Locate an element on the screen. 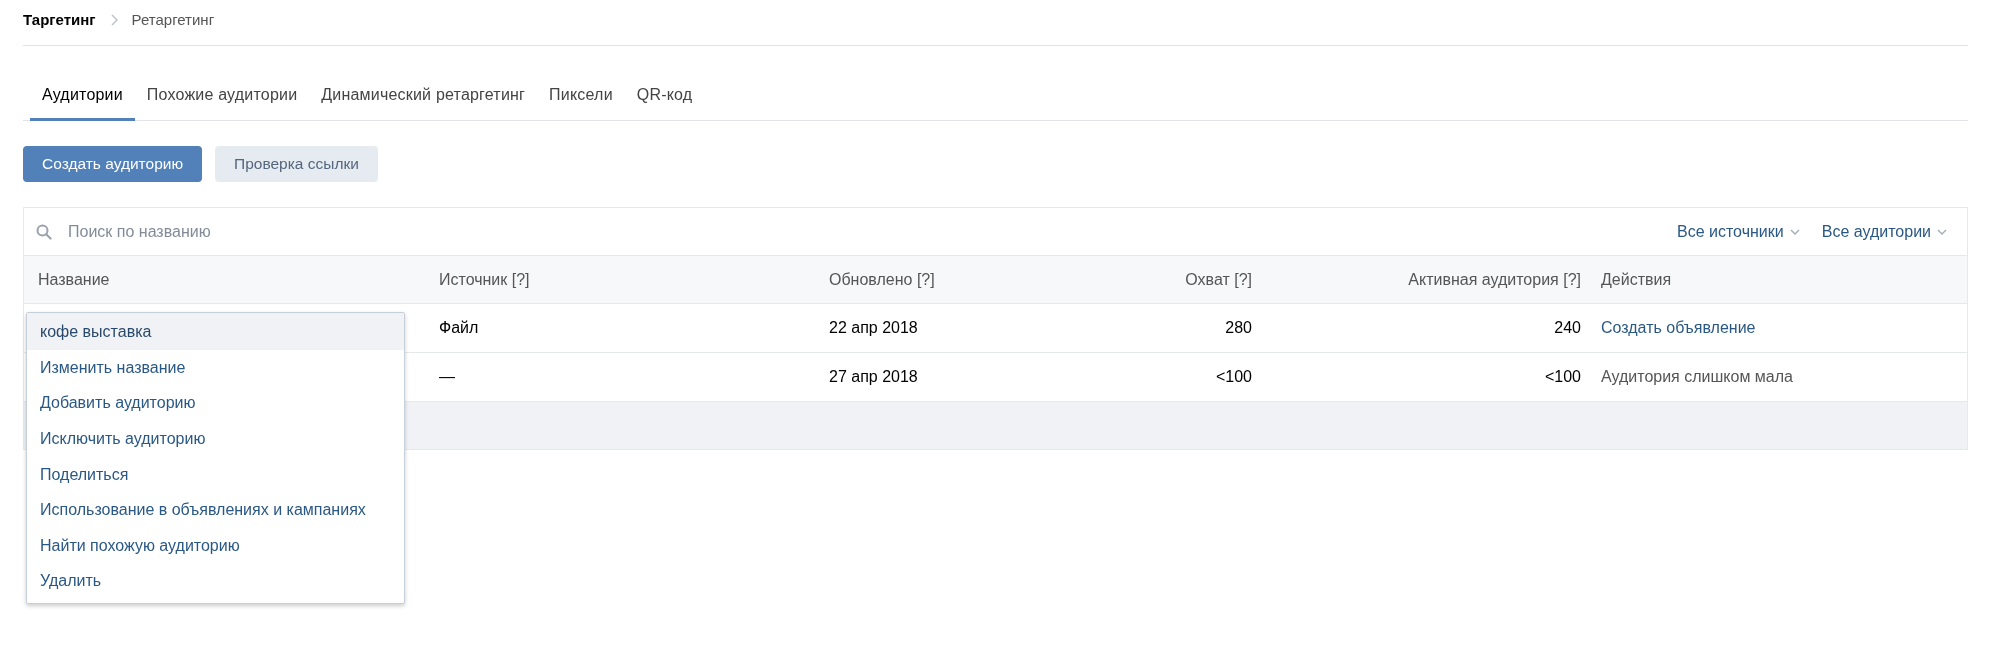  menu-item: Исключить аудиторию is located at coordinates (215, 439).